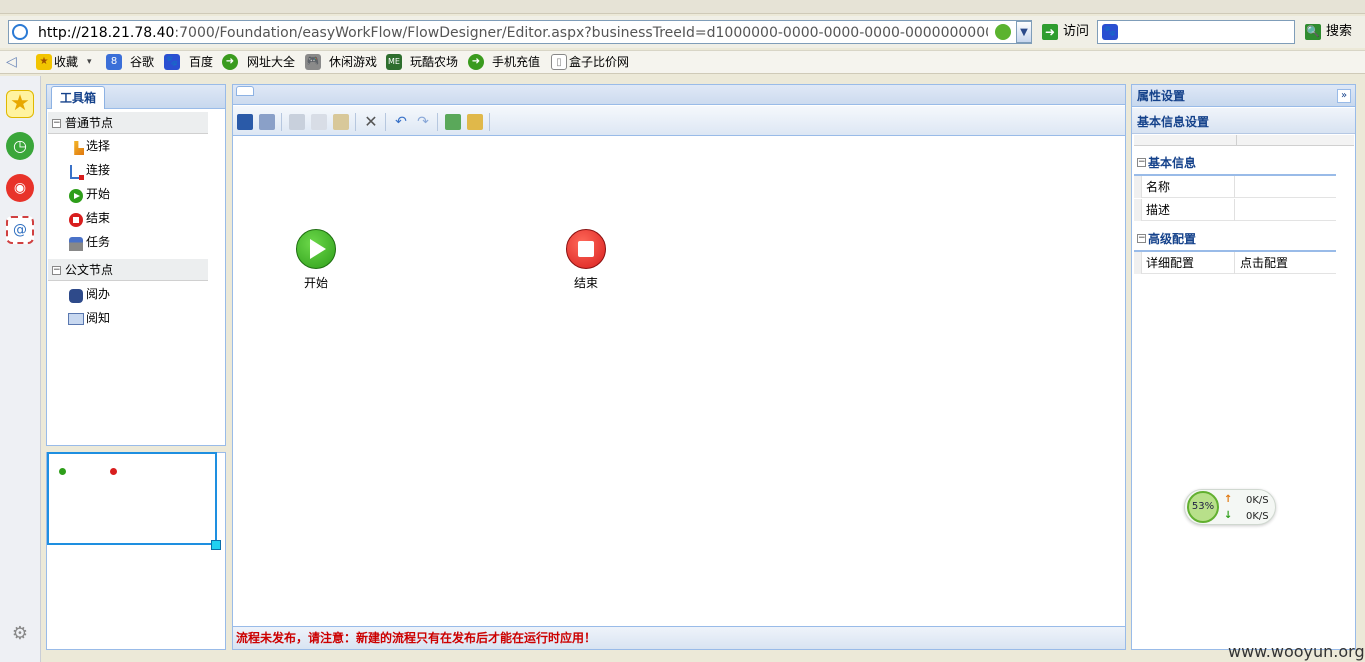  What do you see at coordinates (475, 122) in the screenshot?
I see `publish-icon` at bounding box center [475, 122].